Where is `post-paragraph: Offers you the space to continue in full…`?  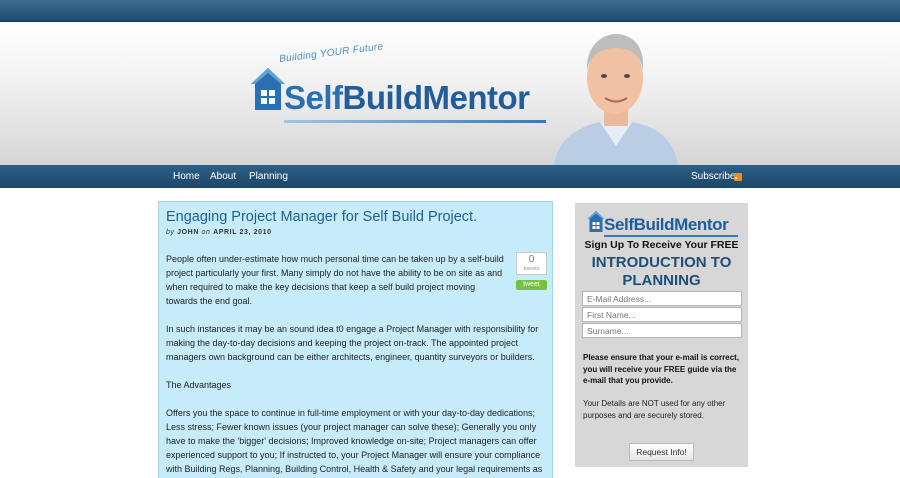
post-paragraph: Offers you the space to continue in full… is located at coordinates (354, 441).